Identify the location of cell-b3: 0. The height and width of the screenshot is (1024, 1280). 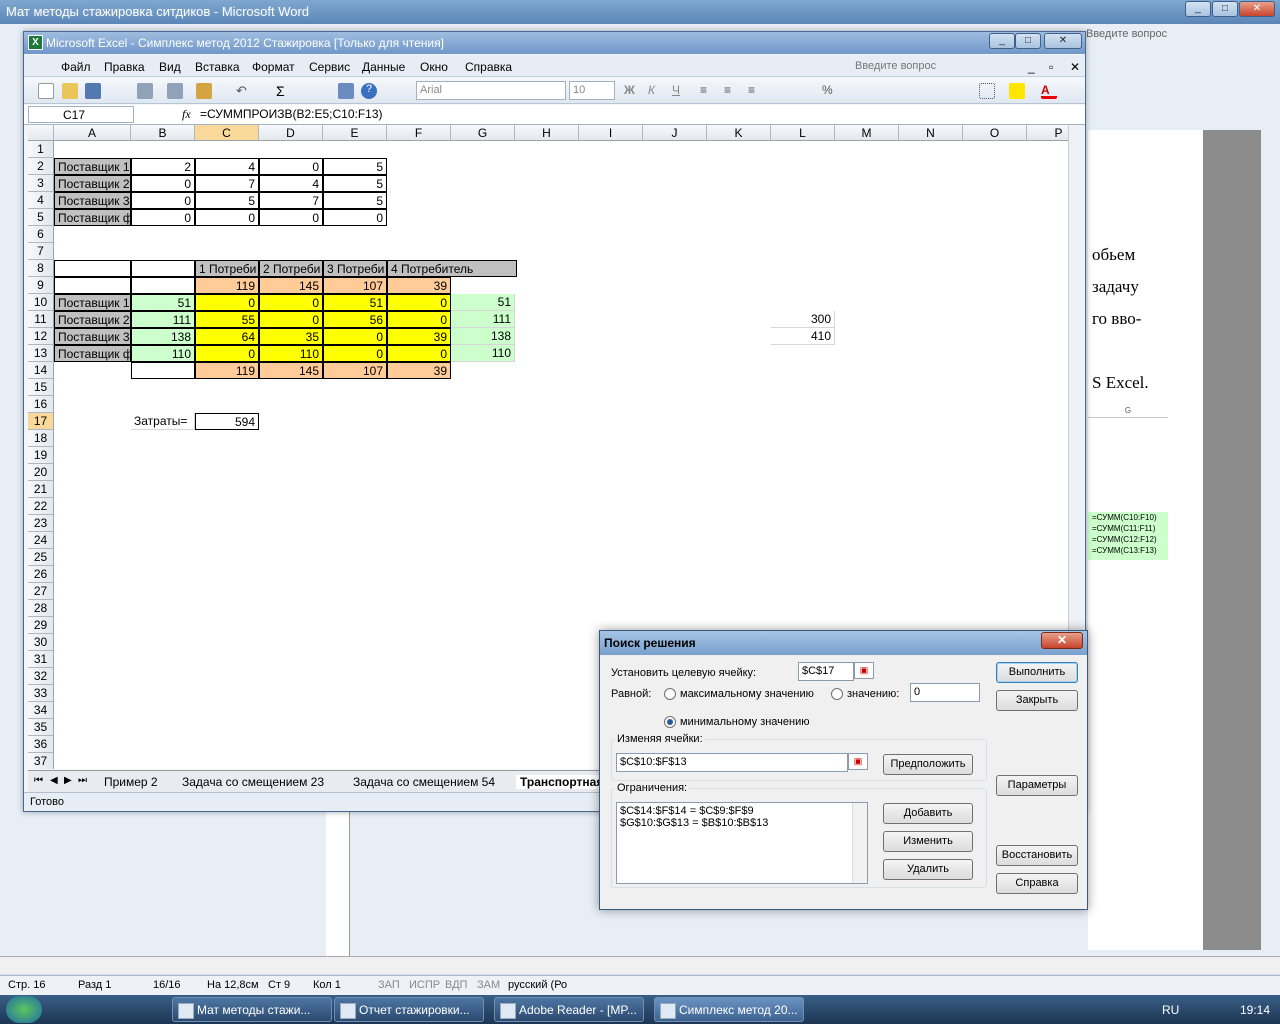
(163, 183).